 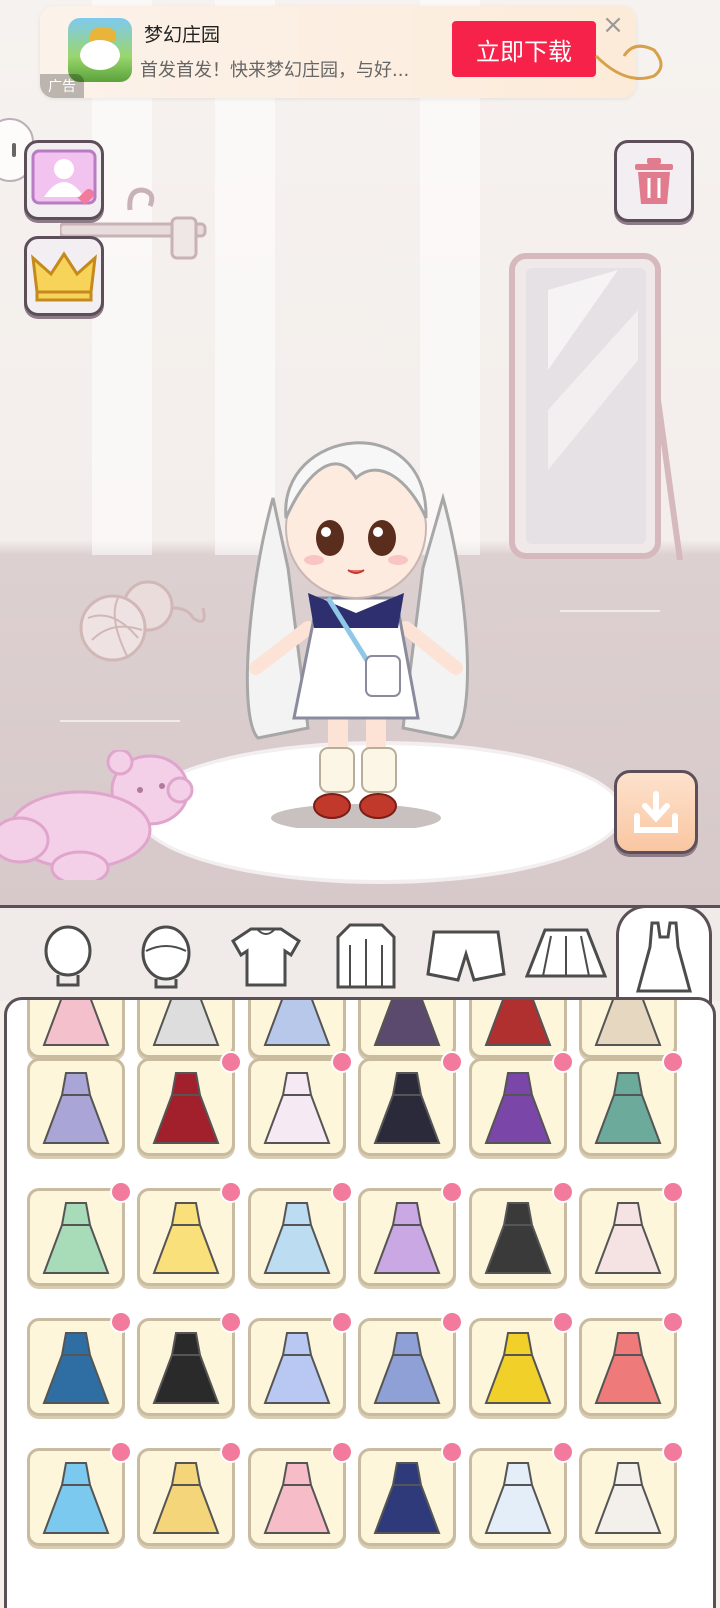 I want to click on save-image-button, so click(x=656, y=812).